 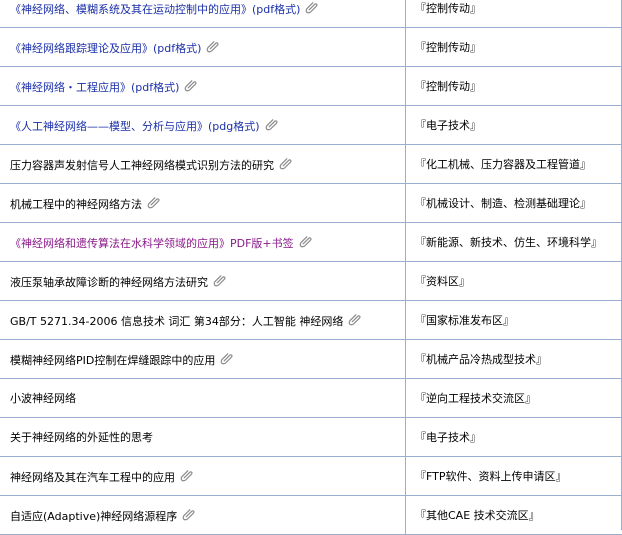 I want to click on thread-title-cell: 关于神经网络的外延性的思考, so click(x=203, y=437).